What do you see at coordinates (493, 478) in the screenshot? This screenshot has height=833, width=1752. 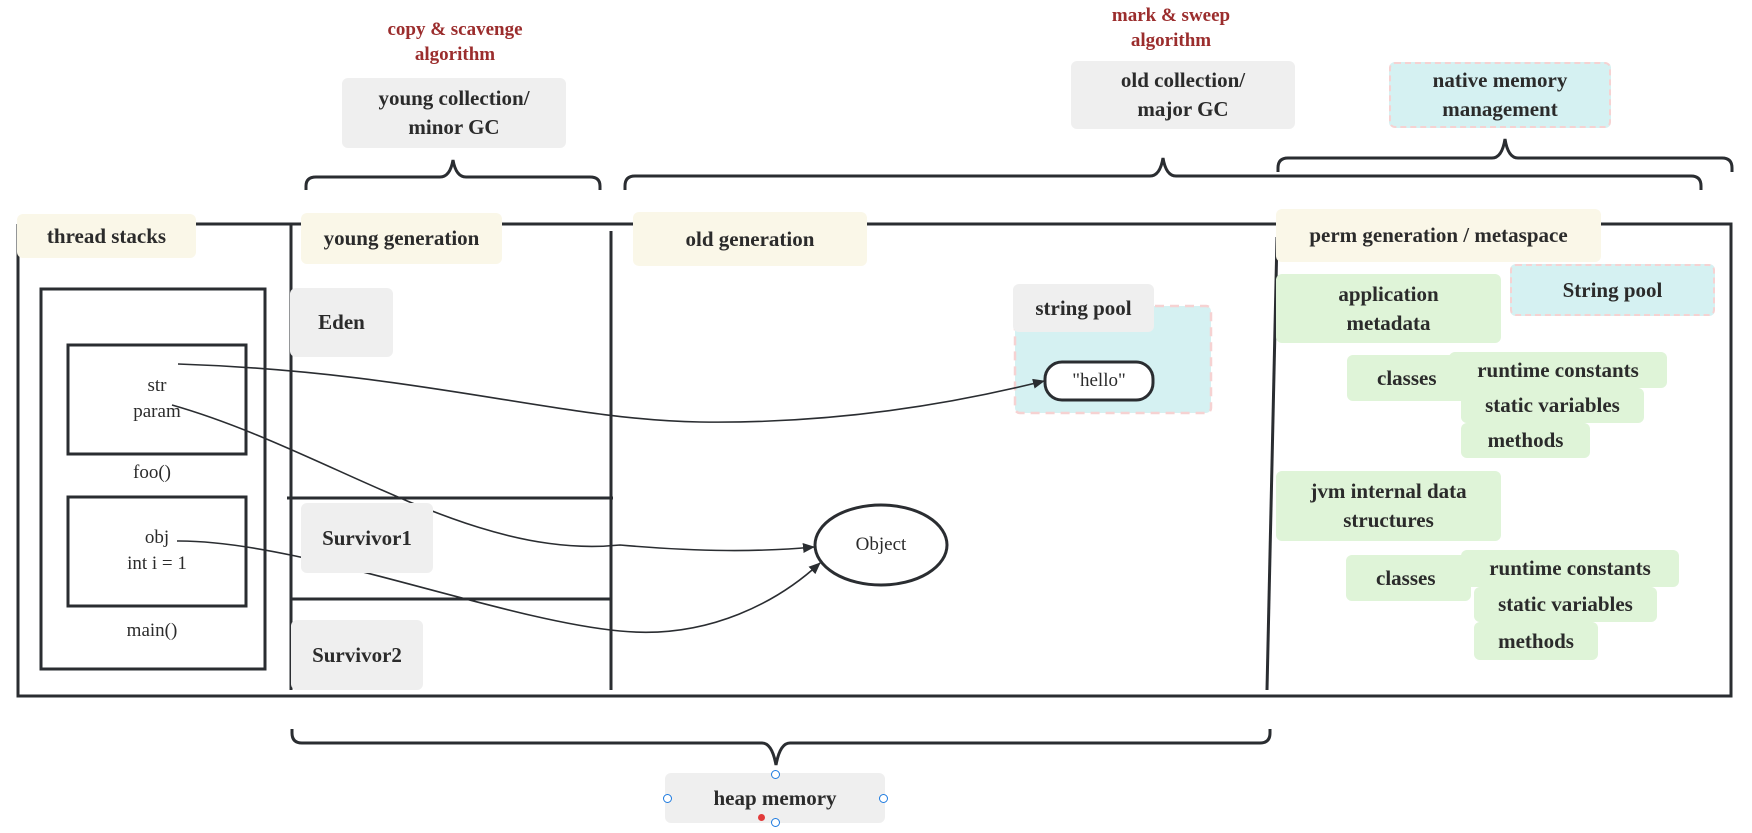 I see `param-reference-arrow` at bounding box center [493, 478].